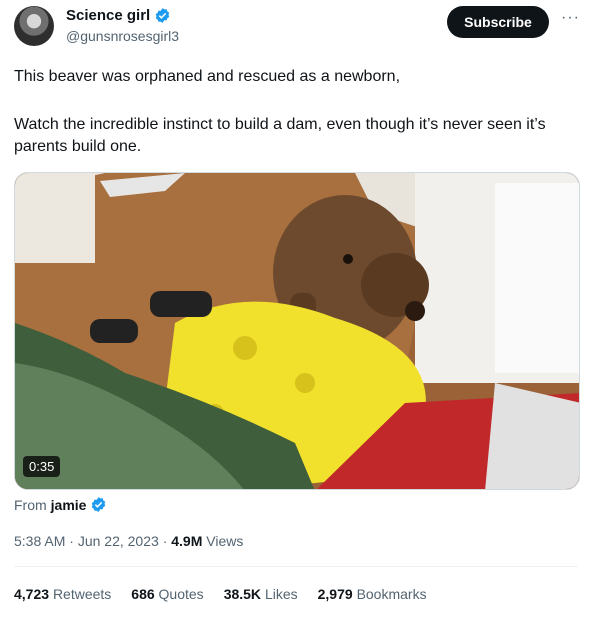 The width and height of the screenshot is (592, 620). I want to click on stat-retweets: 4,723 Retweets, so click(62, 594).